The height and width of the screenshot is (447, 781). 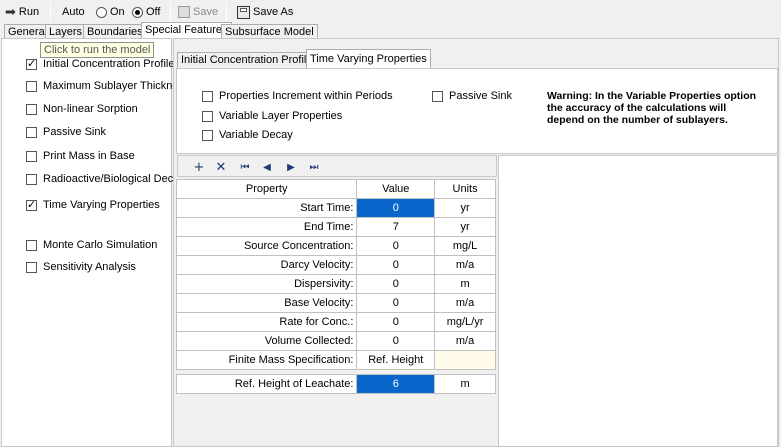 What do you see at coordinates (291, 167) in the screenshot?
I see `next-record-icon: ▶` at bounding box center [291, 167].